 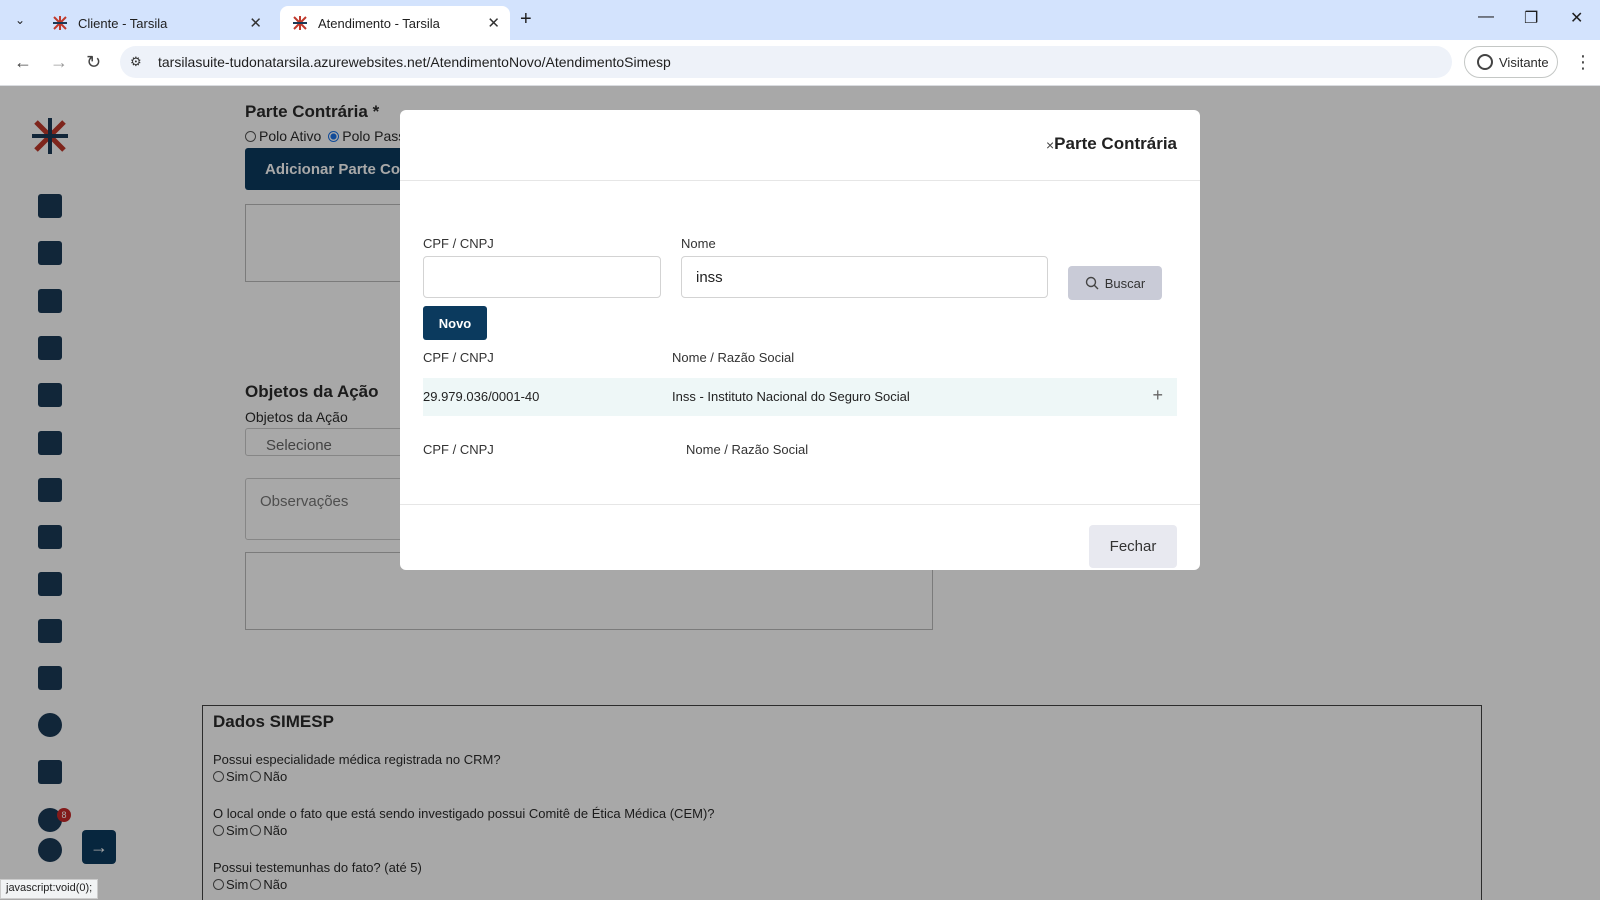 I want to click on site-info-icon: ⚙, so click(x=136, y=62).